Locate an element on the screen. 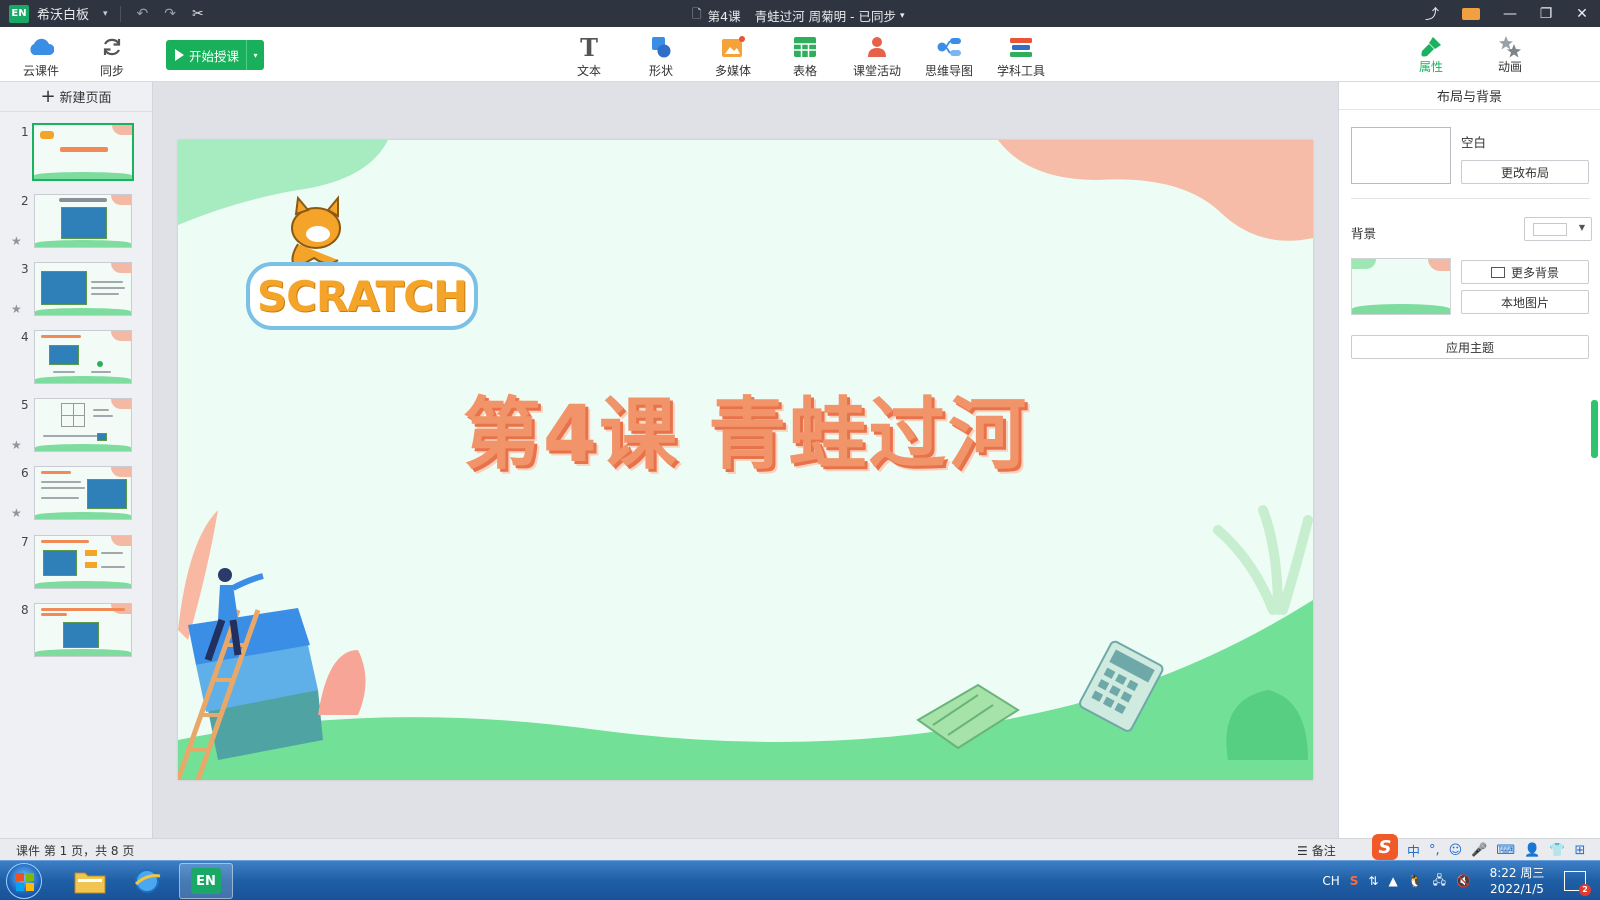 The height and width of the screenshot is (900, 1600). seewo-taskbar-button: EN is located at coordinates (206, 881).